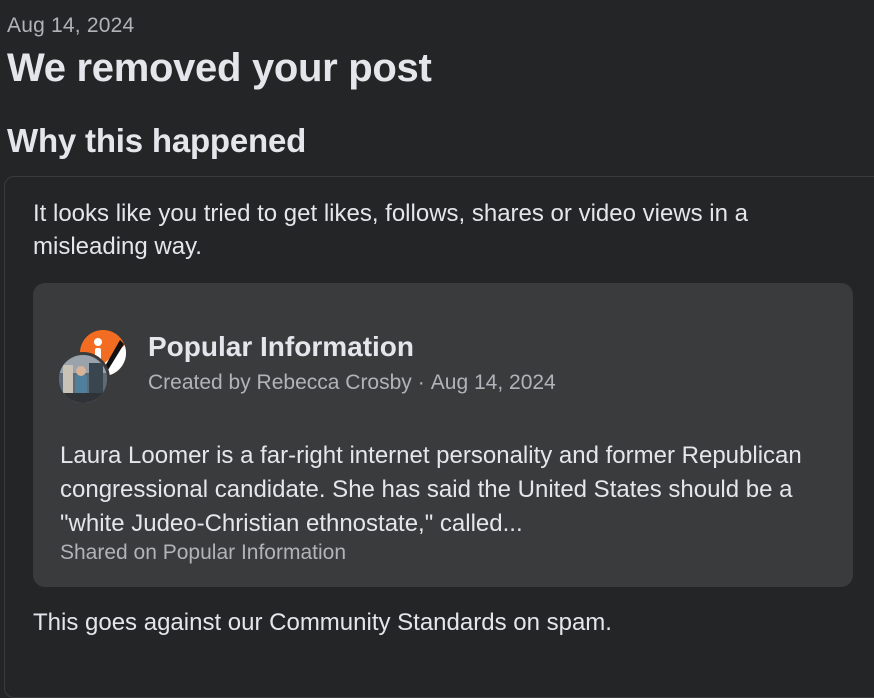 This screenshot has width=874, height=698. I want to click on post-avatar-group, so click(94, 368).